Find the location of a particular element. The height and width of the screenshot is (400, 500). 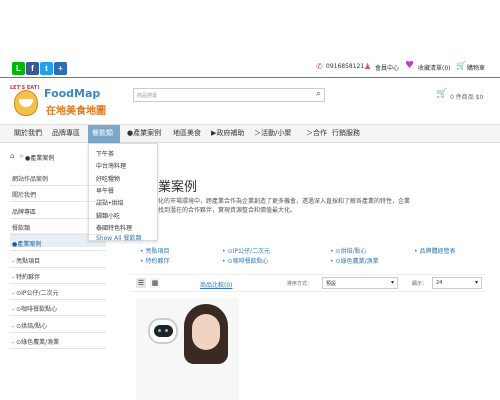

product-image is located at coordinates (187, 349).